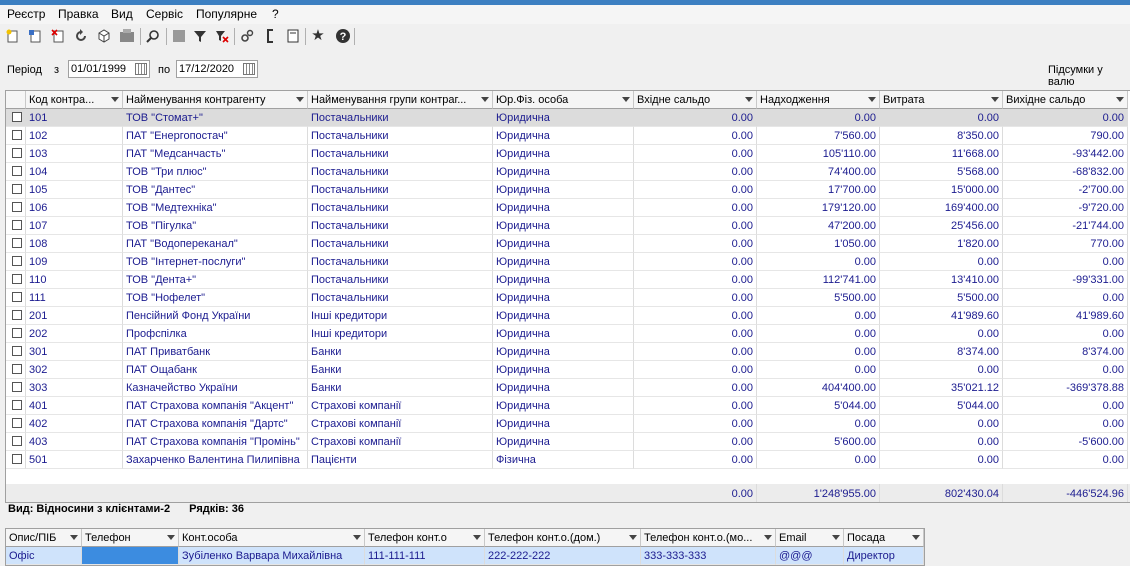 This screenshot has width=1130, height=566. What do you see at coordinates (26, 14) in the screenshot?
I see `menu-registry: Реєстр` at bounding box center [26, 14].